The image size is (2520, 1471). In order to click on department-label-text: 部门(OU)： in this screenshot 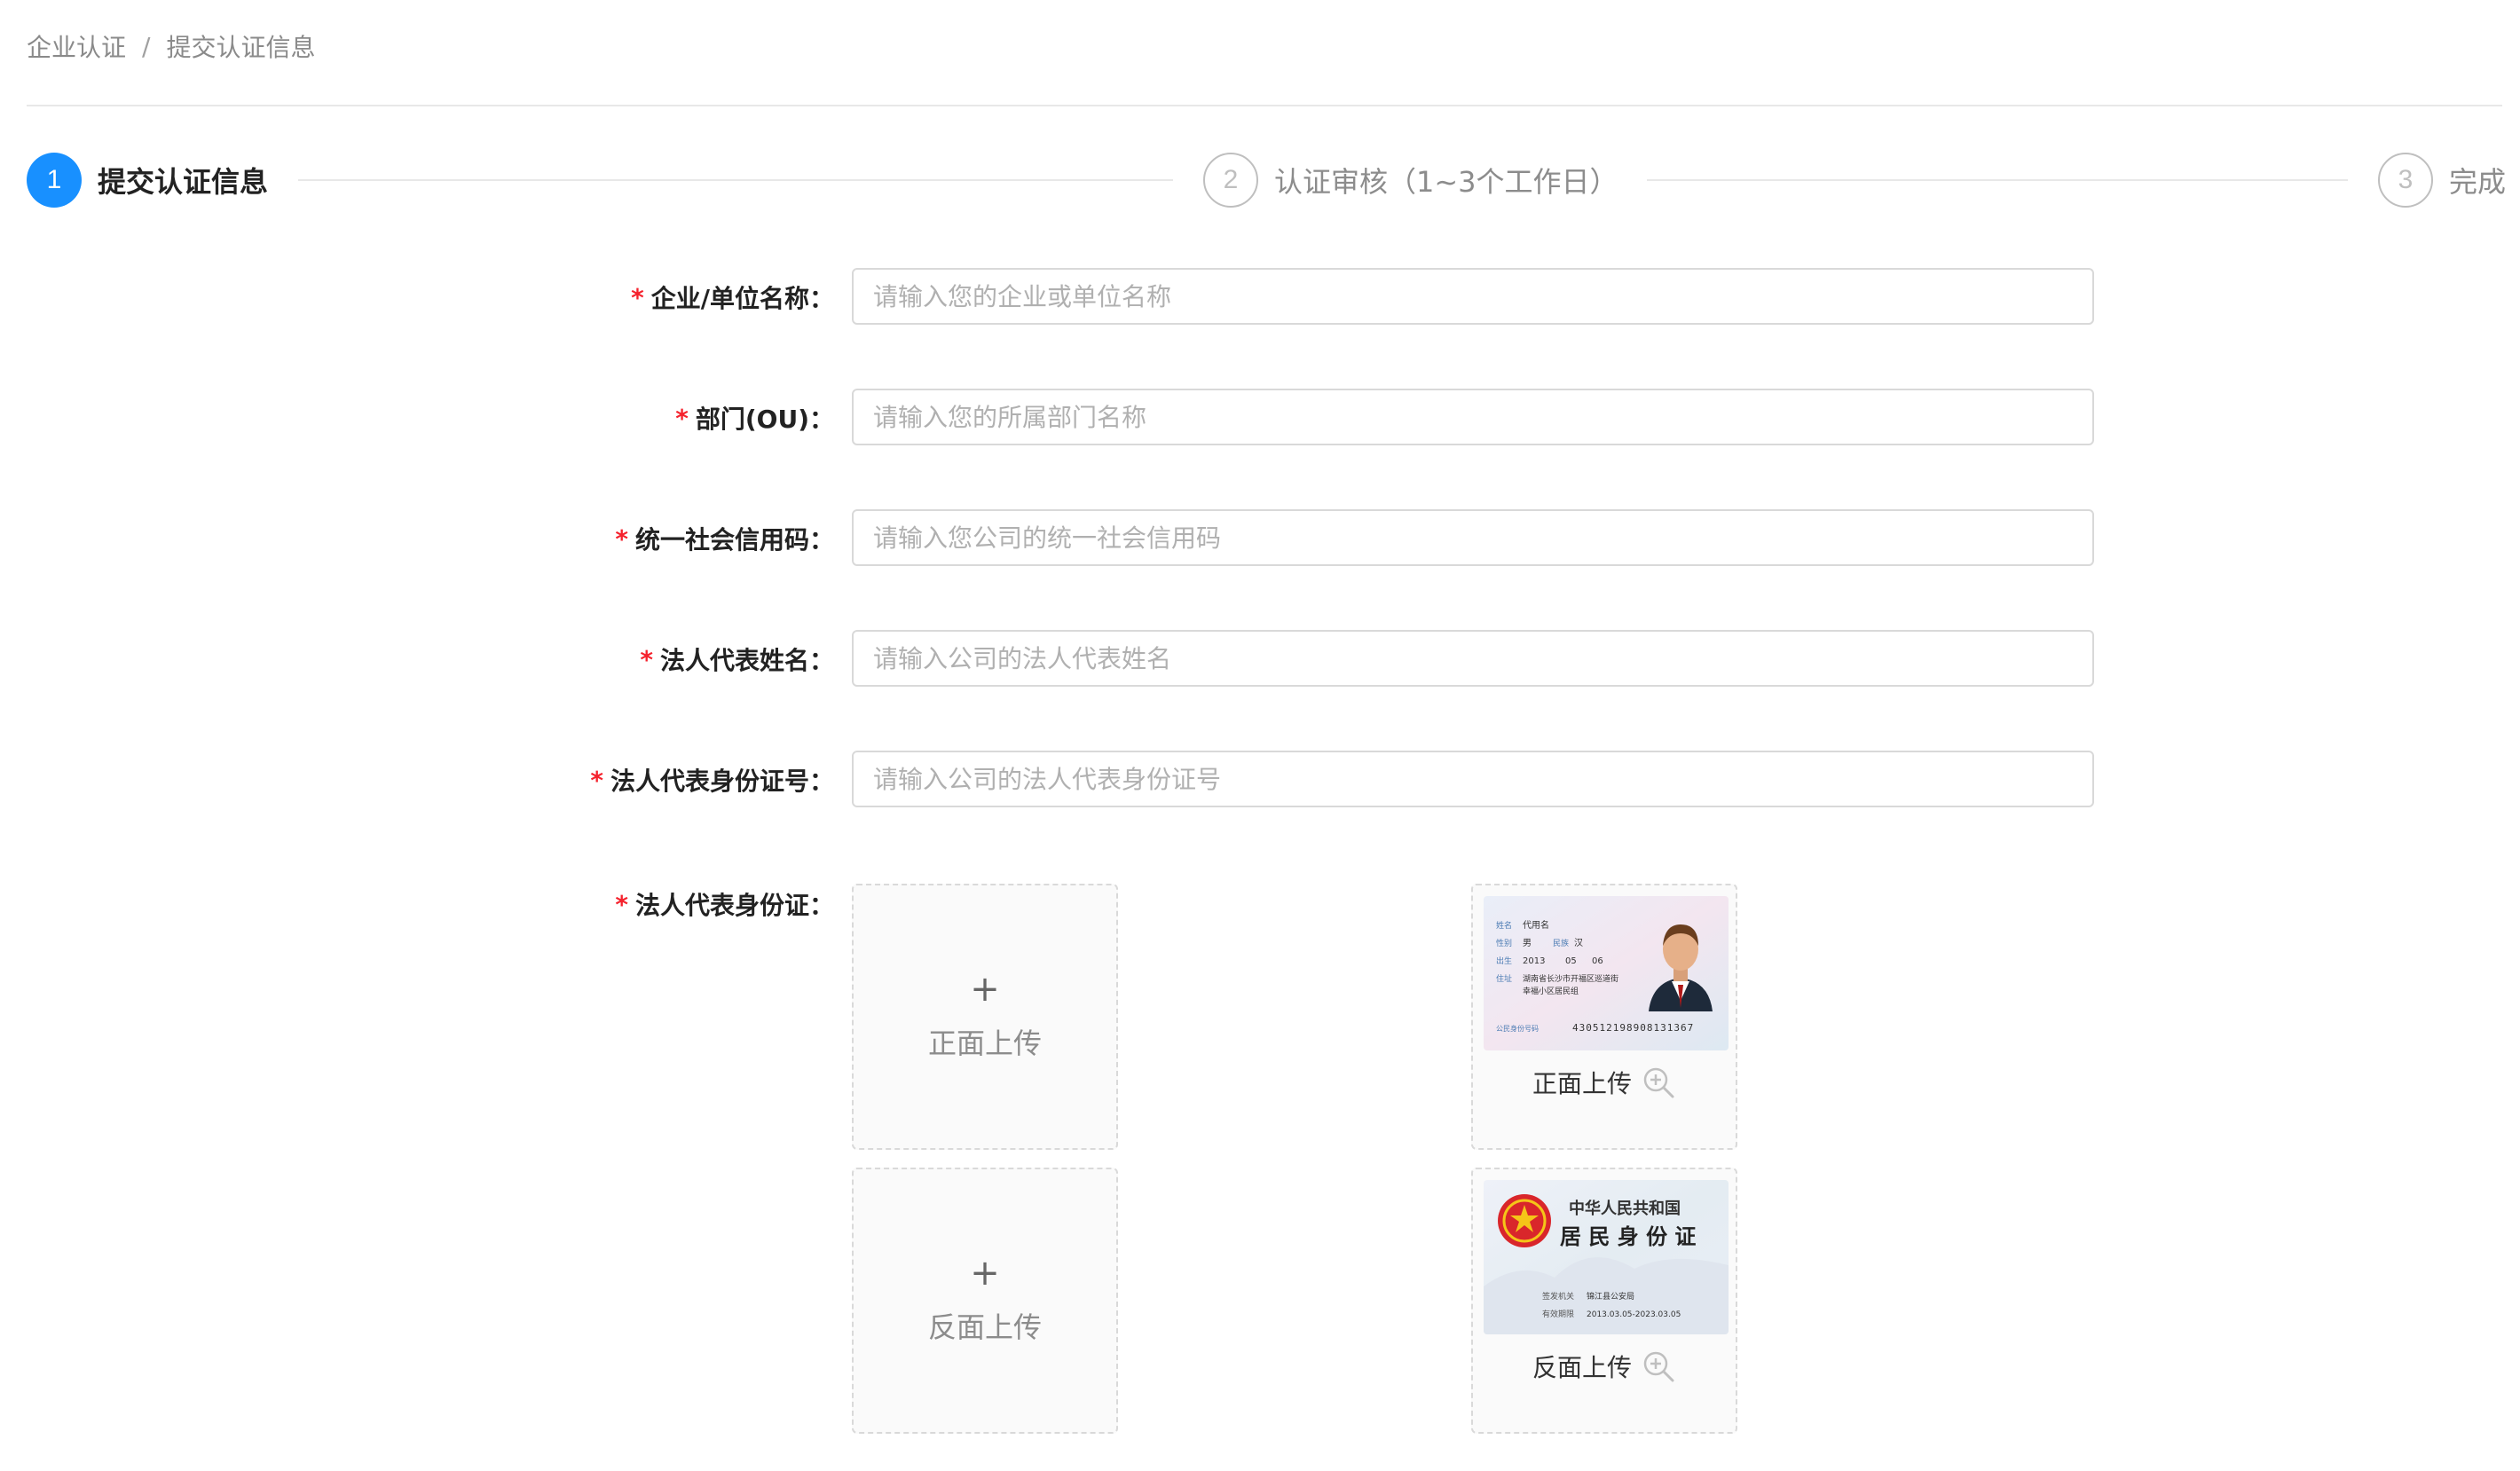, I will do `click(764, 420)`.